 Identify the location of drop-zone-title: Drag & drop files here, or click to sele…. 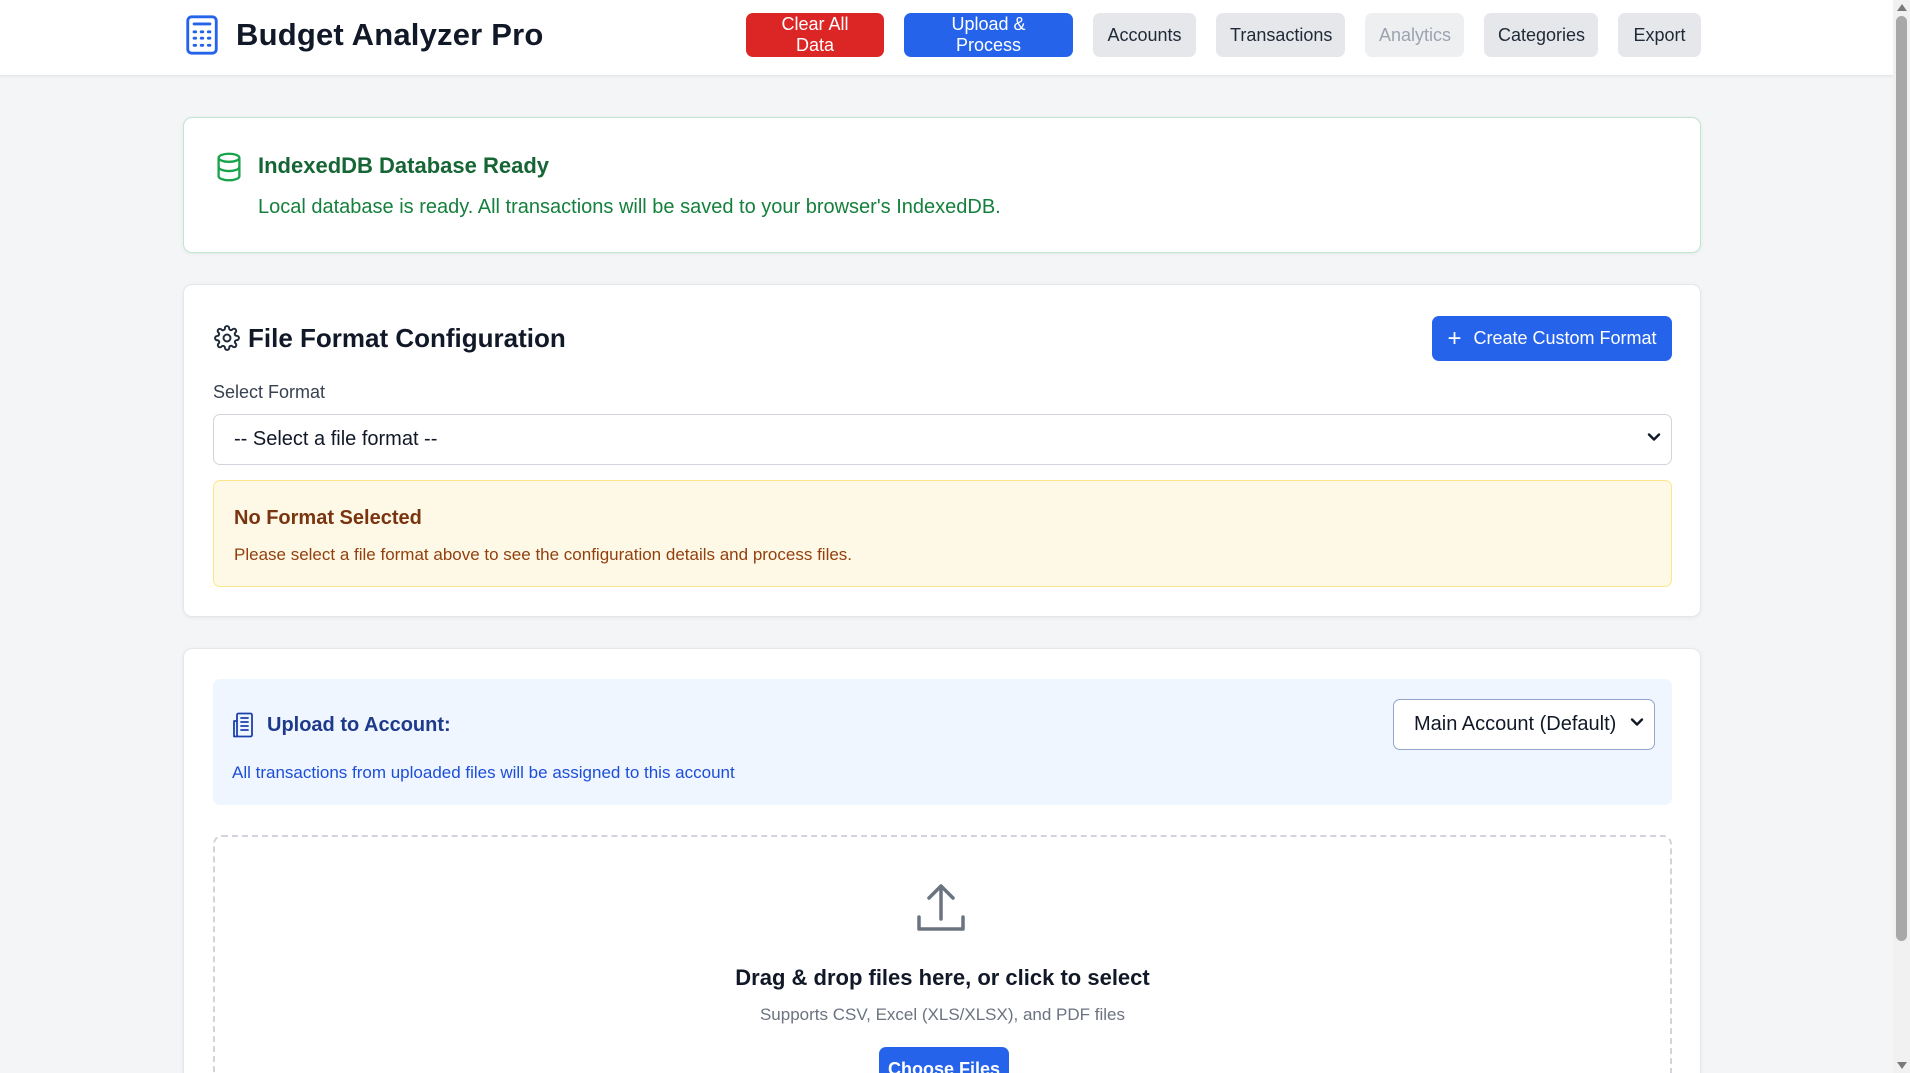
(942, 977).